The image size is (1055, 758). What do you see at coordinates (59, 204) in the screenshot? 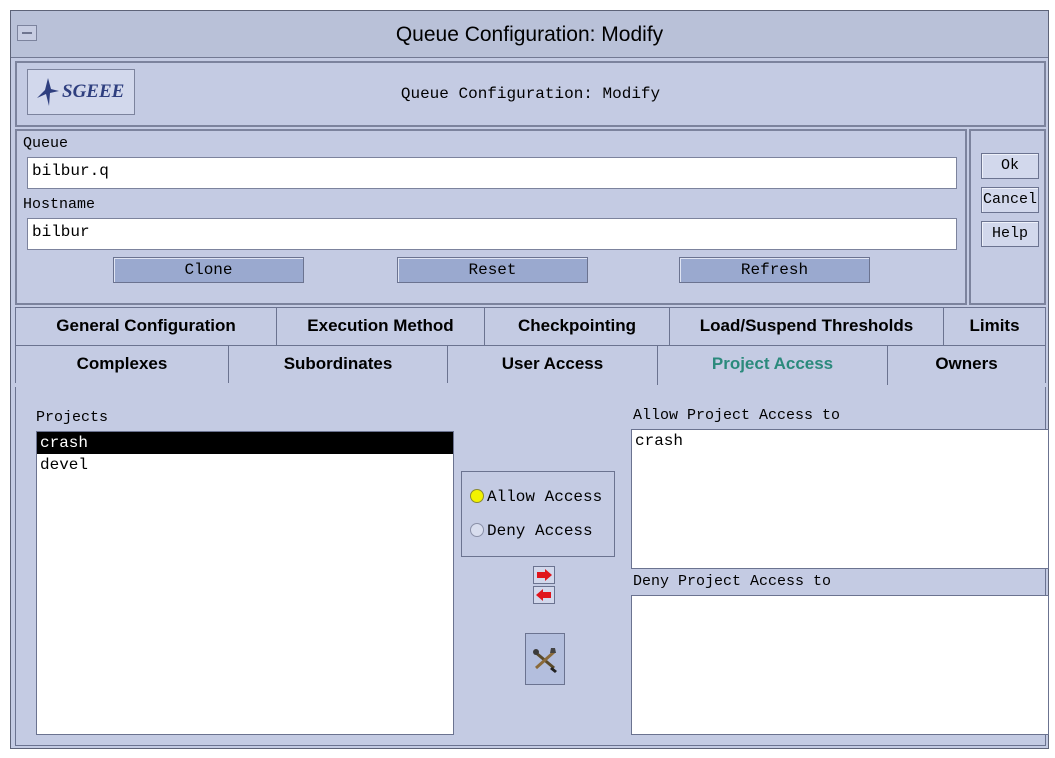
I see `hostname-label: Hostname` at bounding box center [59, 204].